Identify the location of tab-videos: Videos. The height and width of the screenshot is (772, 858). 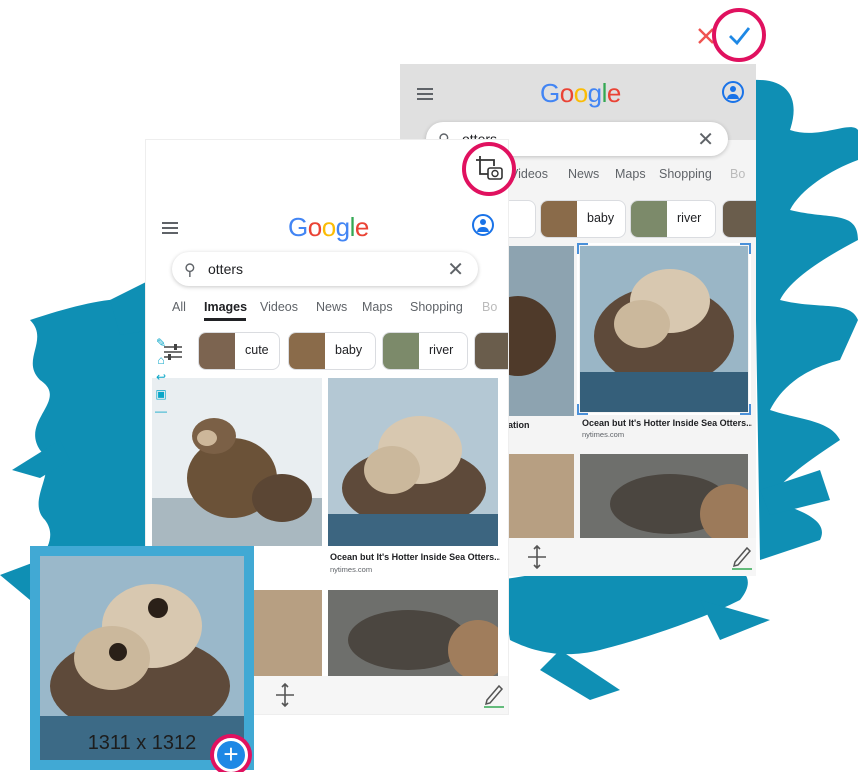
(279, 307).